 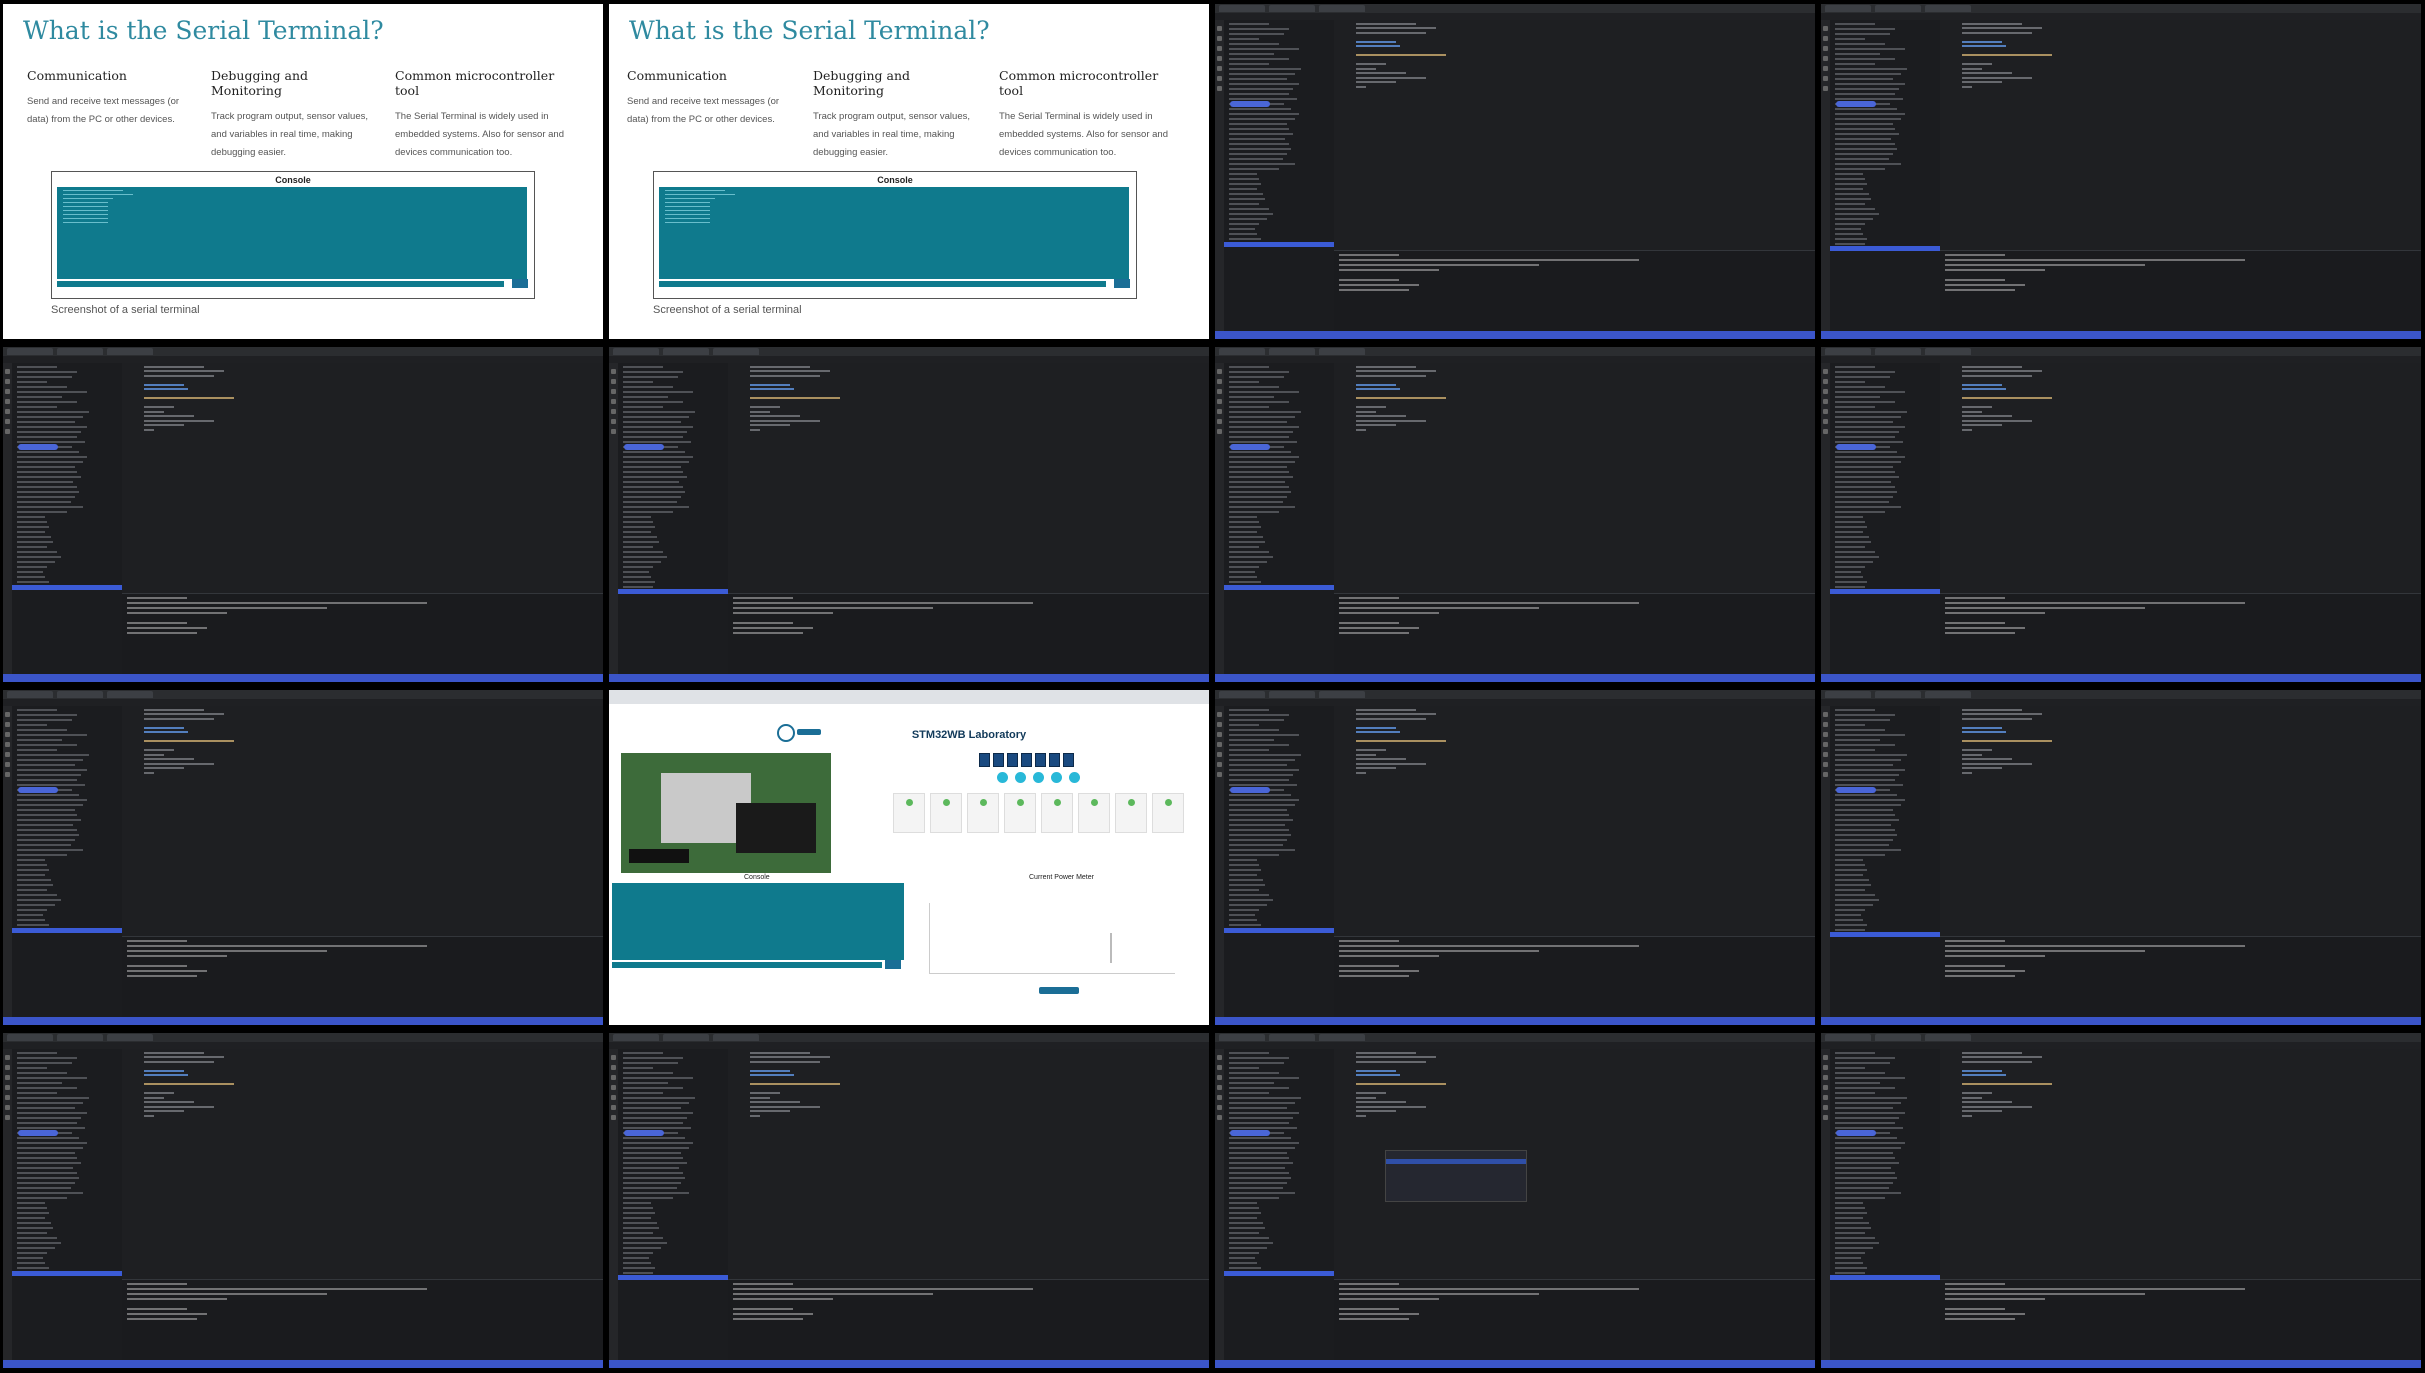 What do you see at coordinates (362, 478) in the screenshot?
I see `code-editor` at bounding box center [362, 478].